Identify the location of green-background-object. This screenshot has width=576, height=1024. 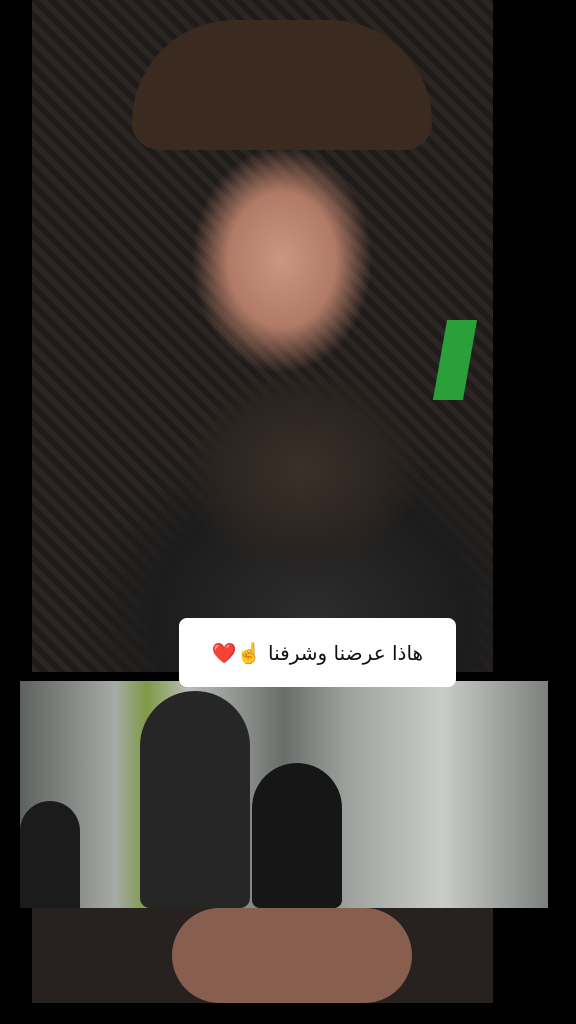
(455, 360).